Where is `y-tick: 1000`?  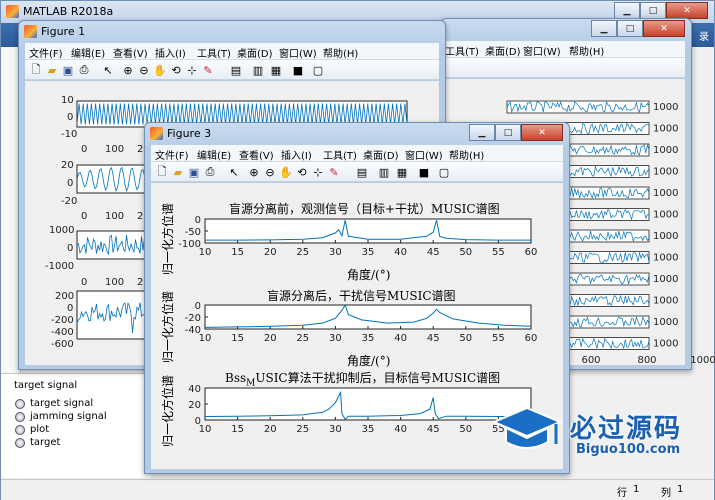
y-tick: 1000 is located at coordinates (62, 230).